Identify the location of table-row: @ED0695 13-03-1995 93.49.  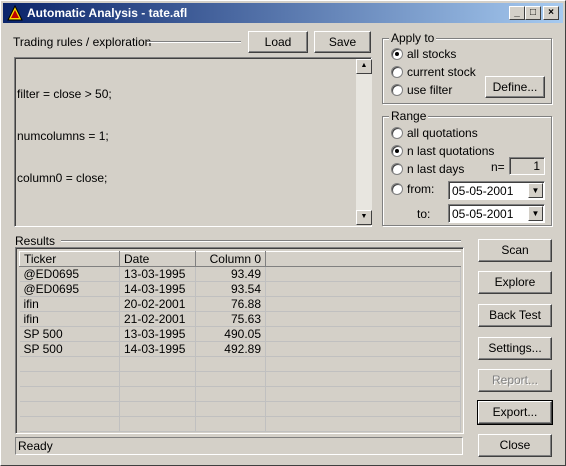
(240, 274).